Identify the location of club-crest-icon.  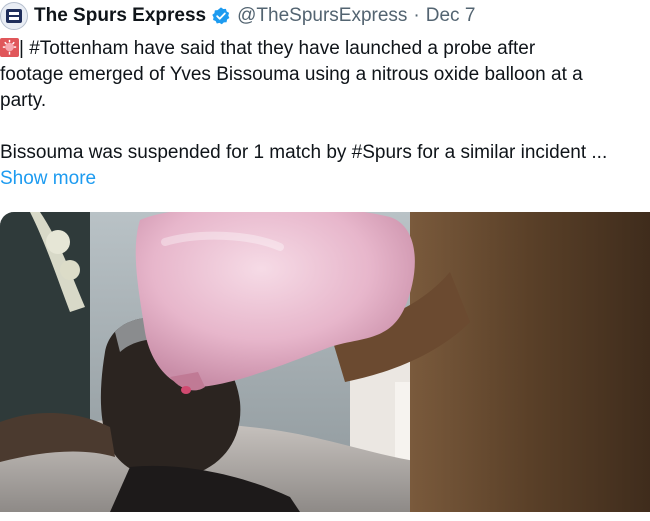
(14, 16).